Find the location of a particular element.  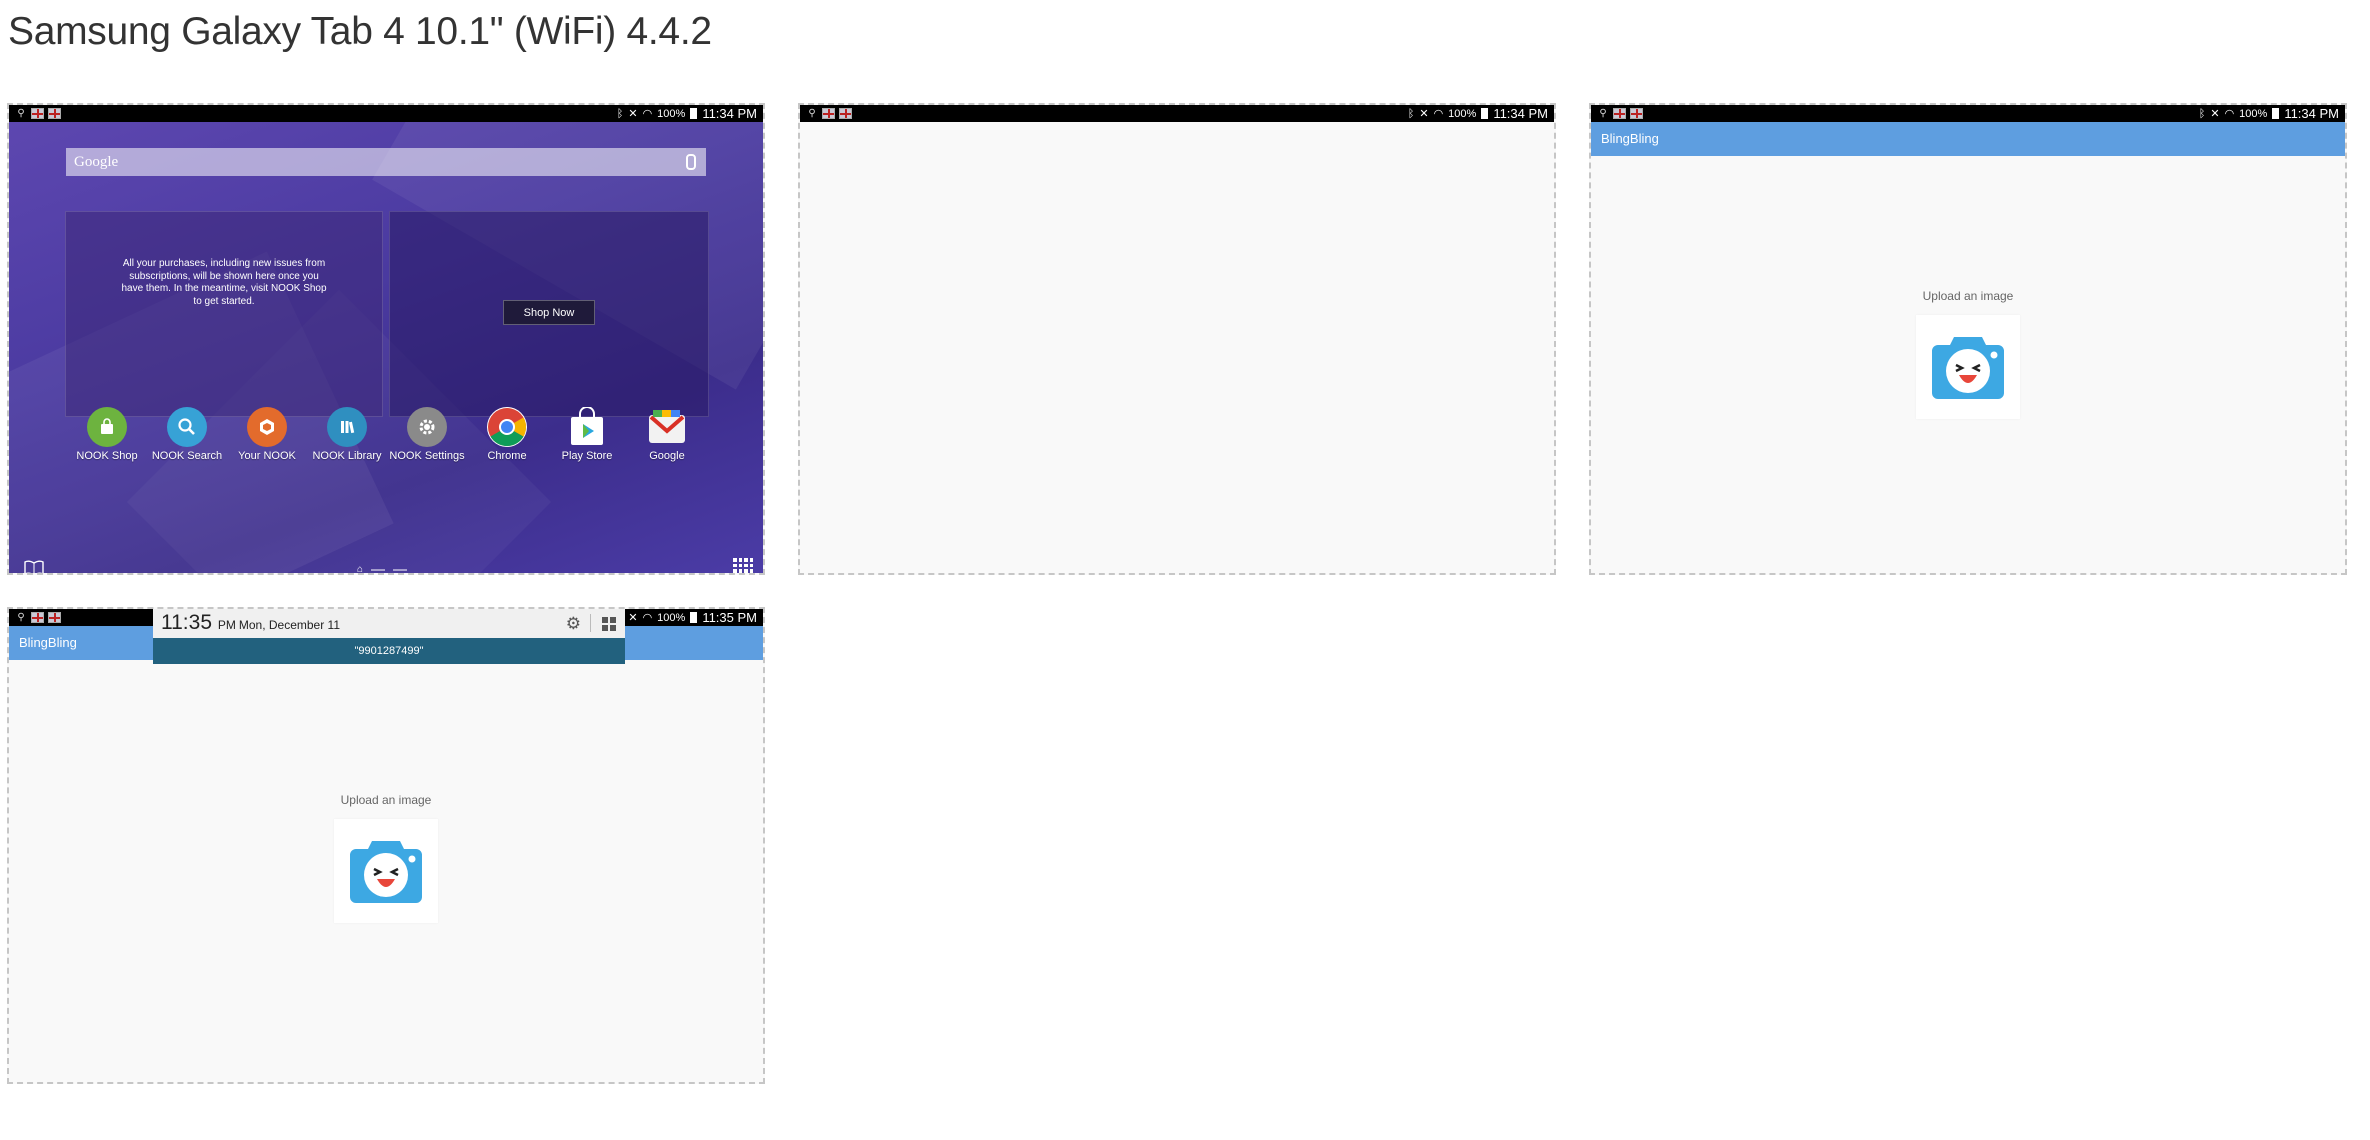

app-label: NOOK Shop is located at coordinates (107, 456).